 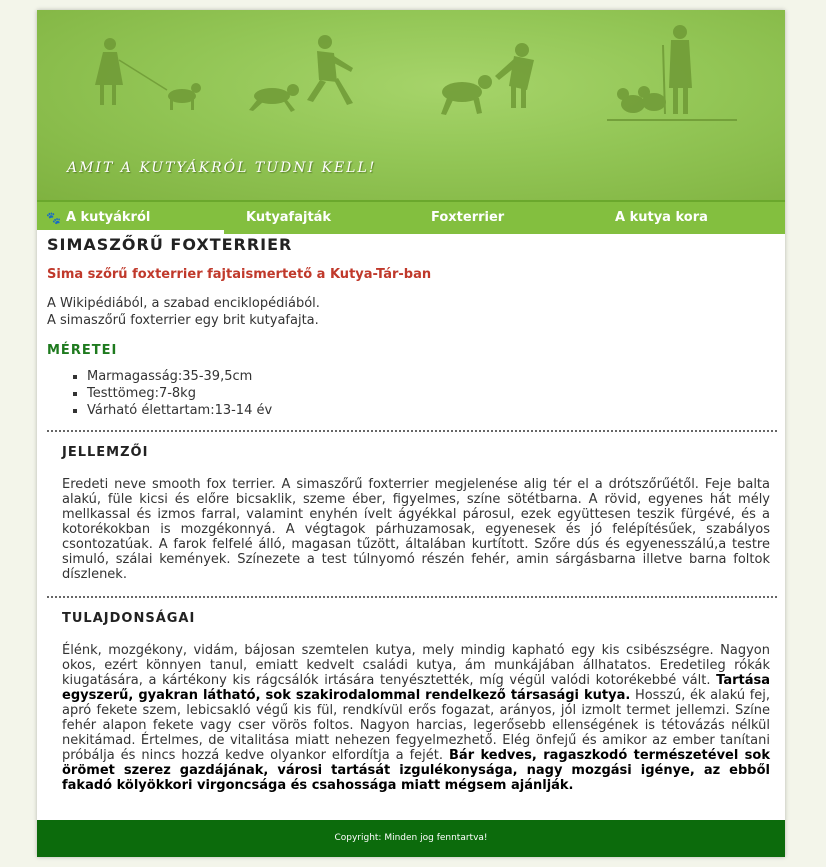 I want to click on copyright-text: Copyright: Minden jog fenntartva!, so click(x=411, y=838).